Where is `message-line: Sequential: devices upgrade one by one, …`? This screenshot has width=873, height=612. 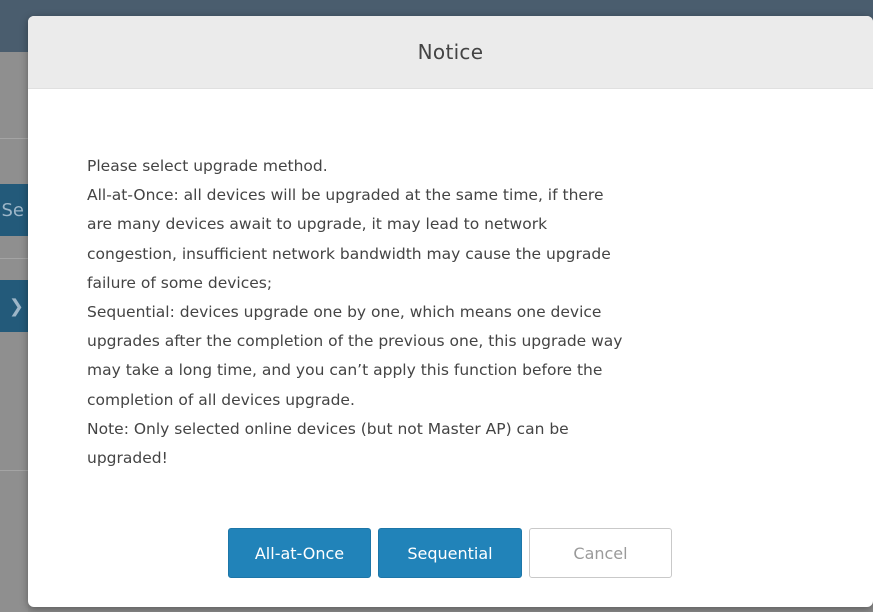 message-line: Sequential: devices upgrade one by one, … is located at coordinates (344, 312).